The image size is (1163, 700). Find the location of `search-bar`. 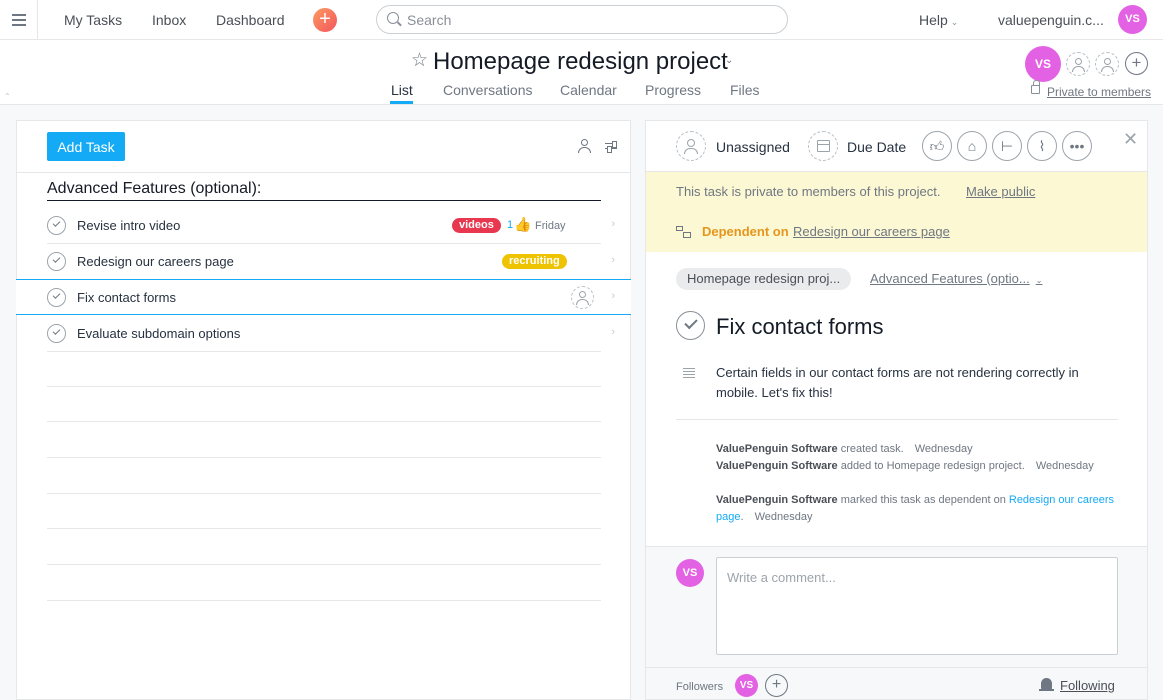

search-bar is located at coordinates (582, 19).